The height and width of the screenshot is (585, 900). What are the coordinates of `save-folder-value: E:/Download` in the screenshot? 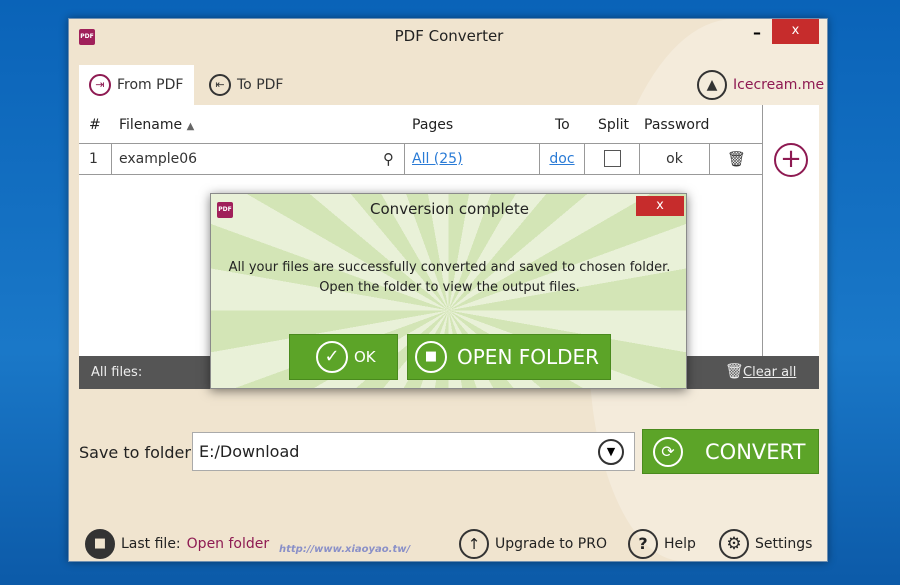 It's located at (249, 451).